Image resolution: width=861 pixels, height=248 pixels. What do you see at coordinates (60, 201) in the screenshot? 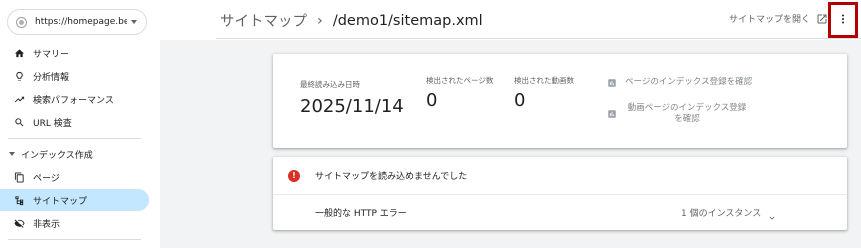
I see `sidebar-item-label: サイトマップ` at bounding box center [60, 201].